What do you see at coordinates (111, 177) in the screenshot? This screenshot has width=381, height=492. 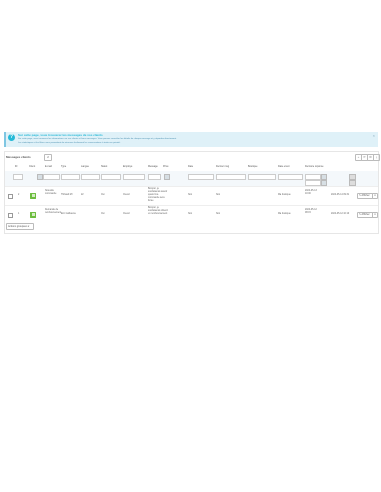 I see `filter-status-input` at bounding box center [111, 177].